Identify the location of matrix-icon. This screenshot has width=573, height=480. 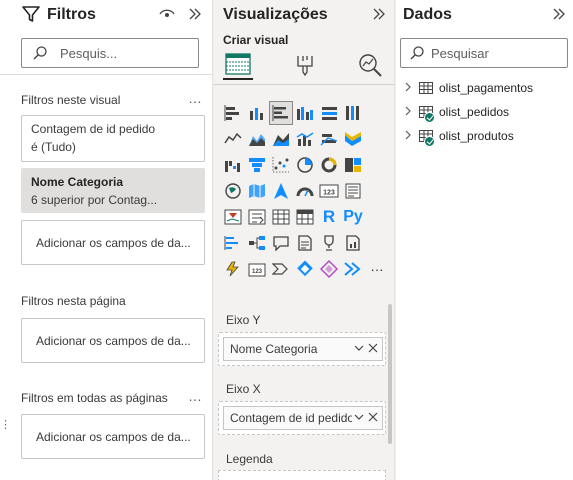
(305, 217).